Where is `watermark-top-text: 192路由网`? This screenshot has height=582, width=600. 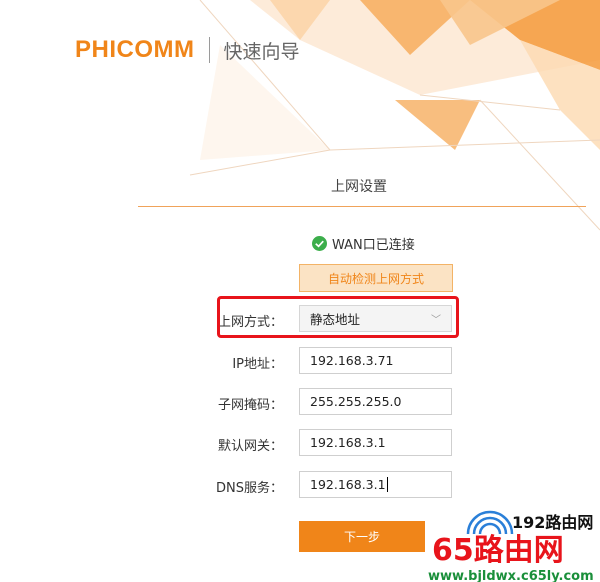
watermark-top-text: 192路由网 is located at coordinates (552, 522).